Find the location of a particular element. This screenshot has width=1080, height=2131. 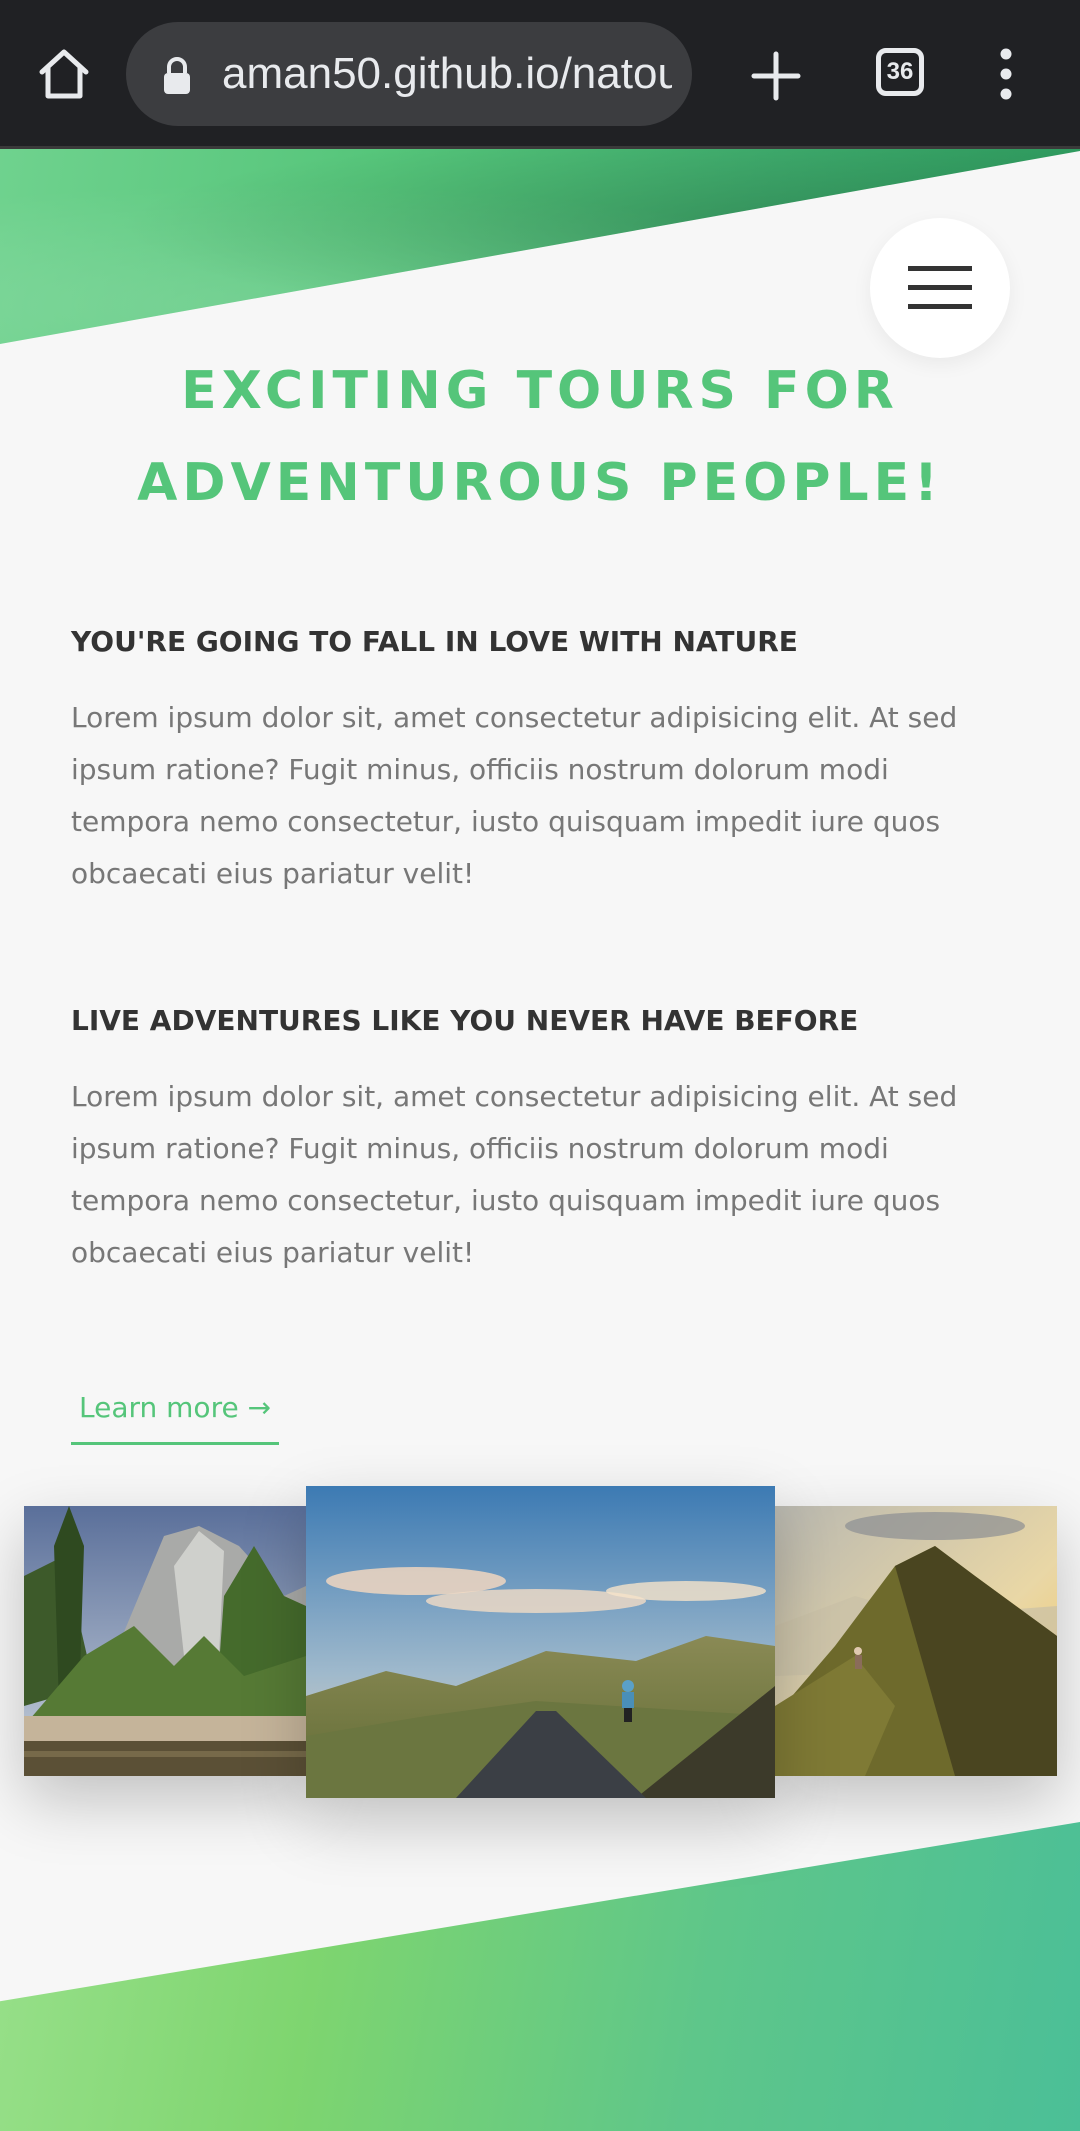

tab-count: 36 is located at coordinates (900, 71).